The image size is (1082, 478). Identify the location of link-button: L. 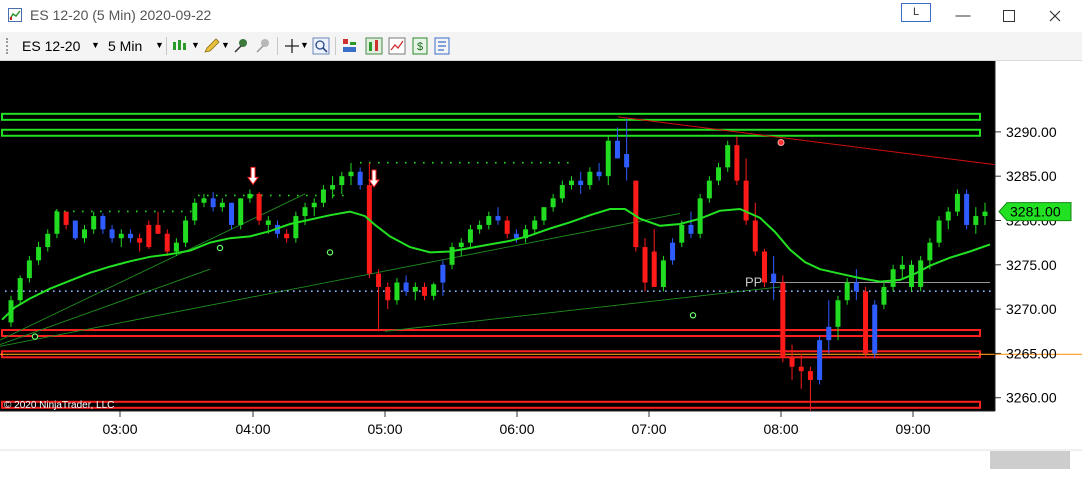
(916, 12).